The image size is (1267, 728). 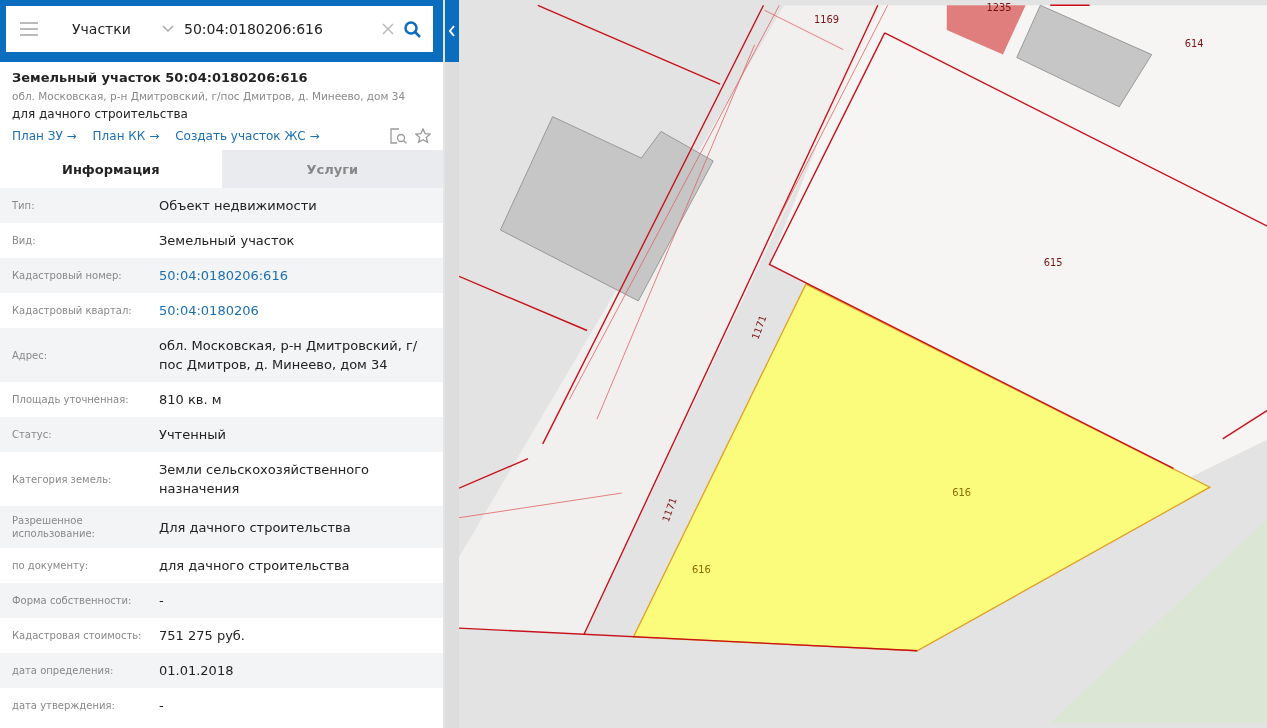 I want to click on field-label: Тип:, so click(x=24, y=205).